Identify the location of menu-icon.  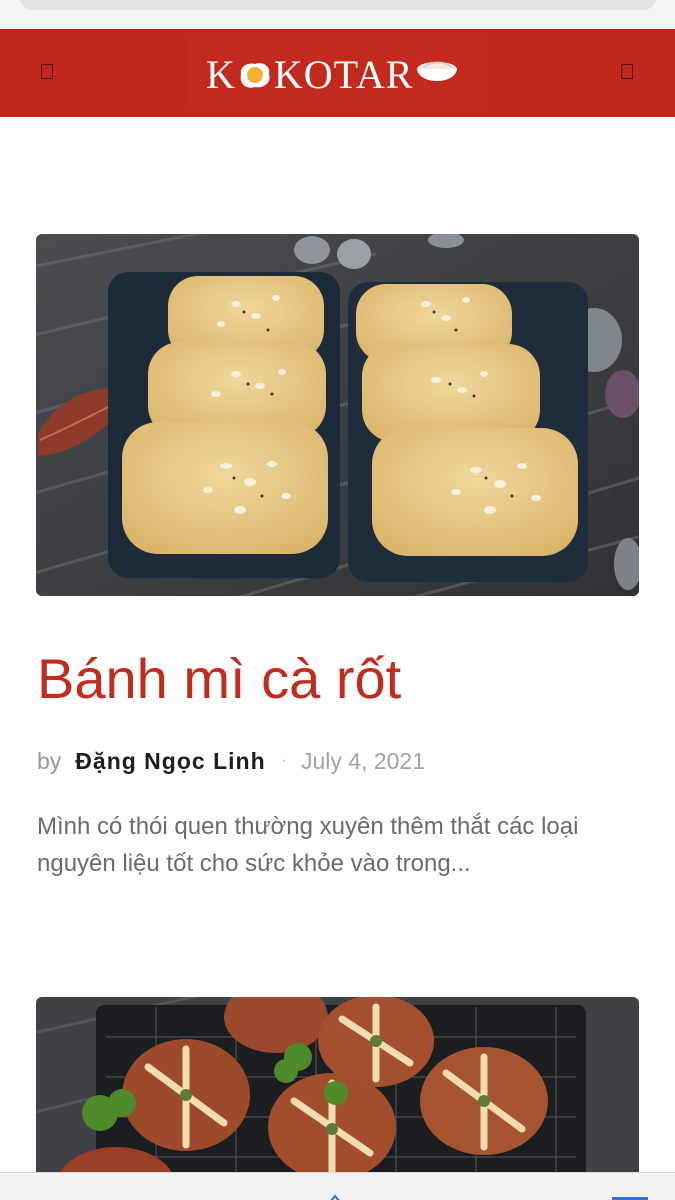
(47, 71).